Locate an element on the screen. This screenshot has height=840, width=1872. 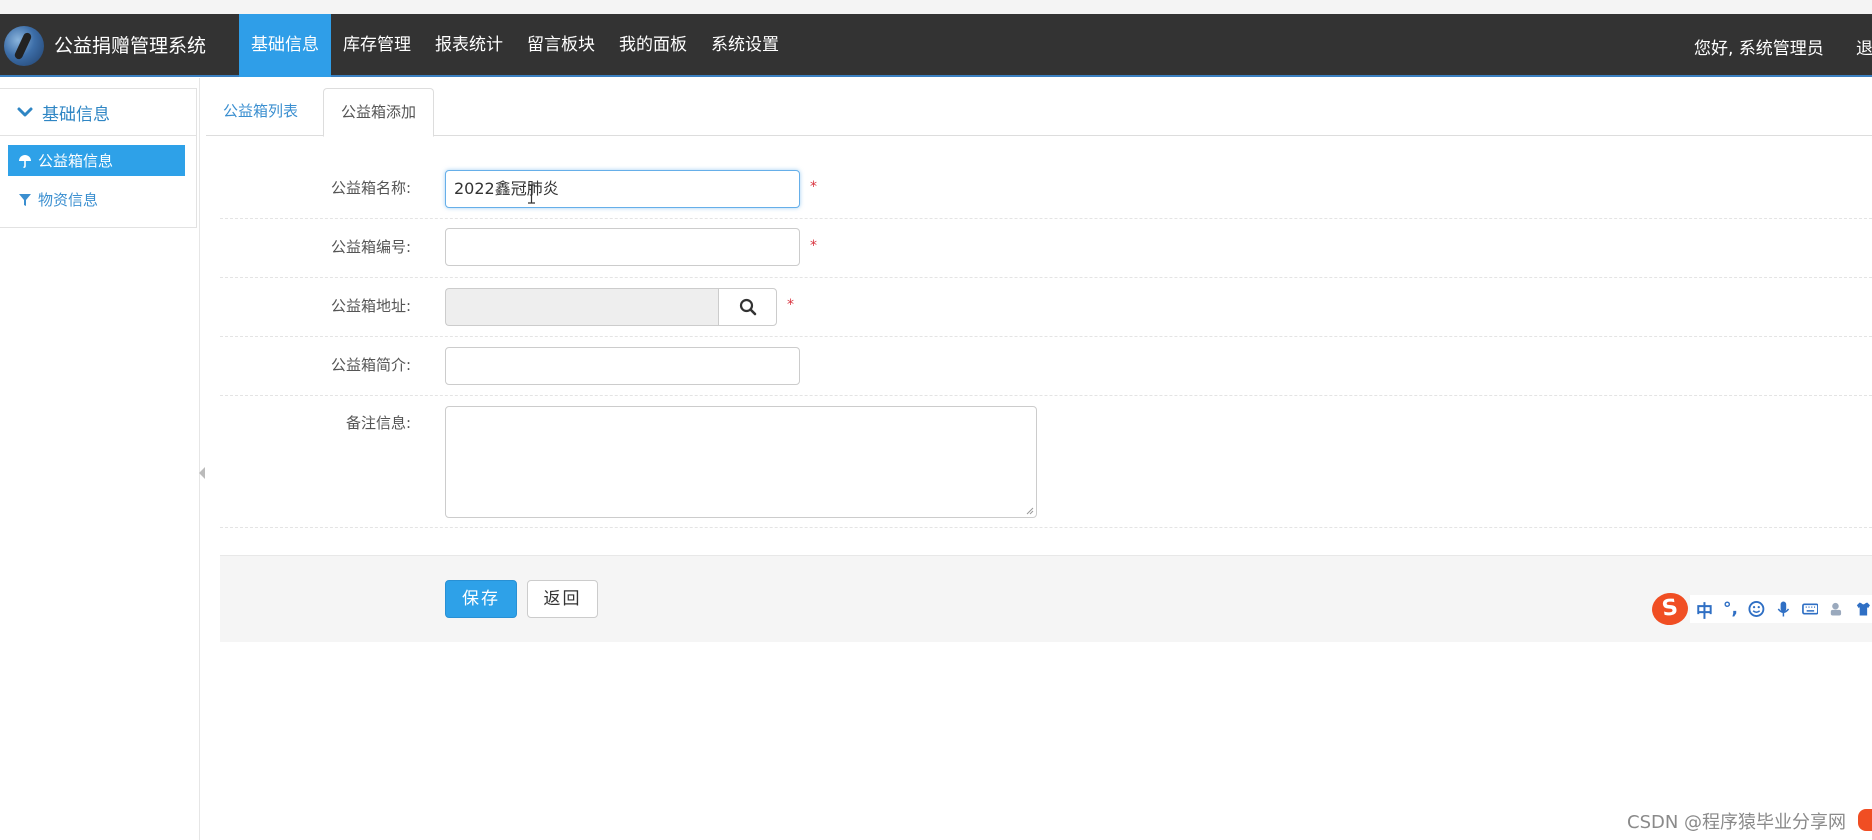
tab-bar: 公益箱列表 公益箱添加 is located at coordinates (1039, 112).